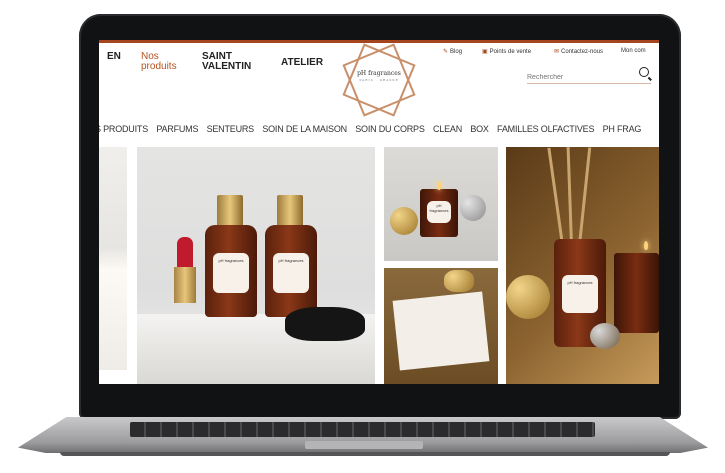  Describe the element at coordinates (636, 293) in the screenshot. I see `candle-jar` at that location.